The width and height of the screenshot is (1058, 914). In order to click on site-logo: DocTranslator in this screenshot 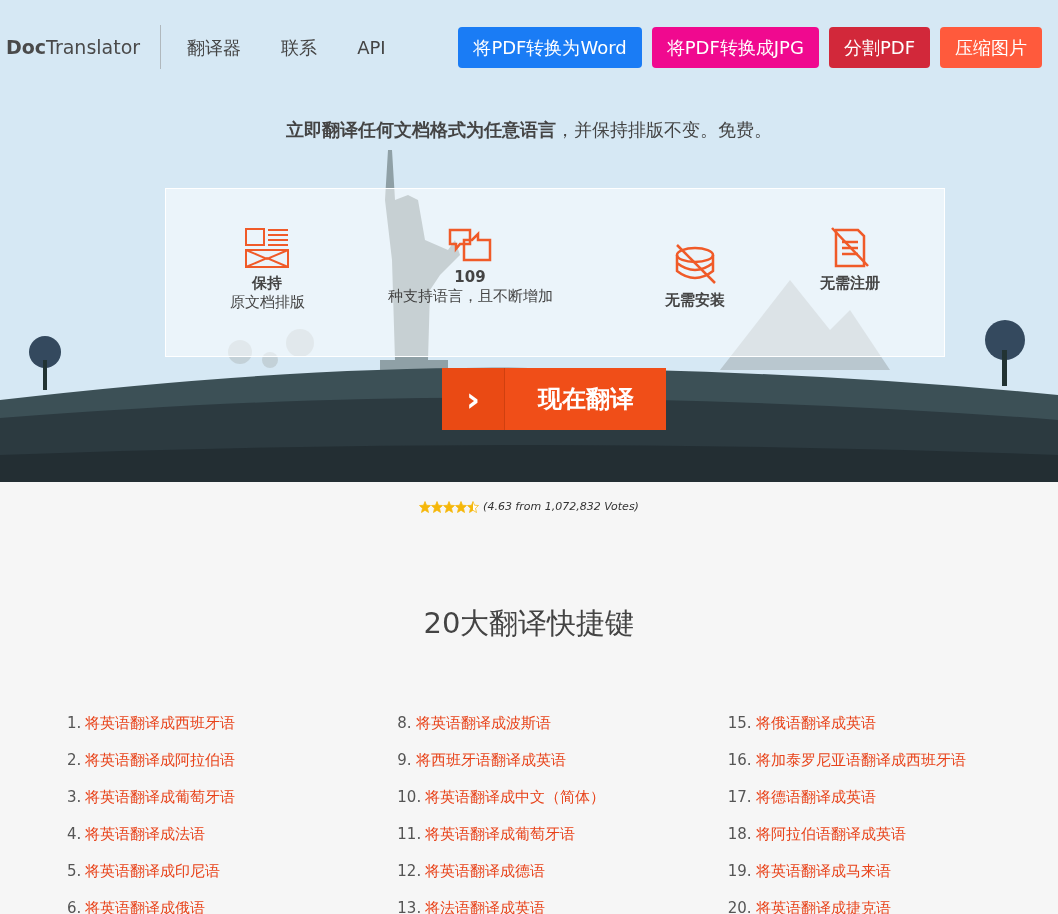, I will do `click(84, 47)`.